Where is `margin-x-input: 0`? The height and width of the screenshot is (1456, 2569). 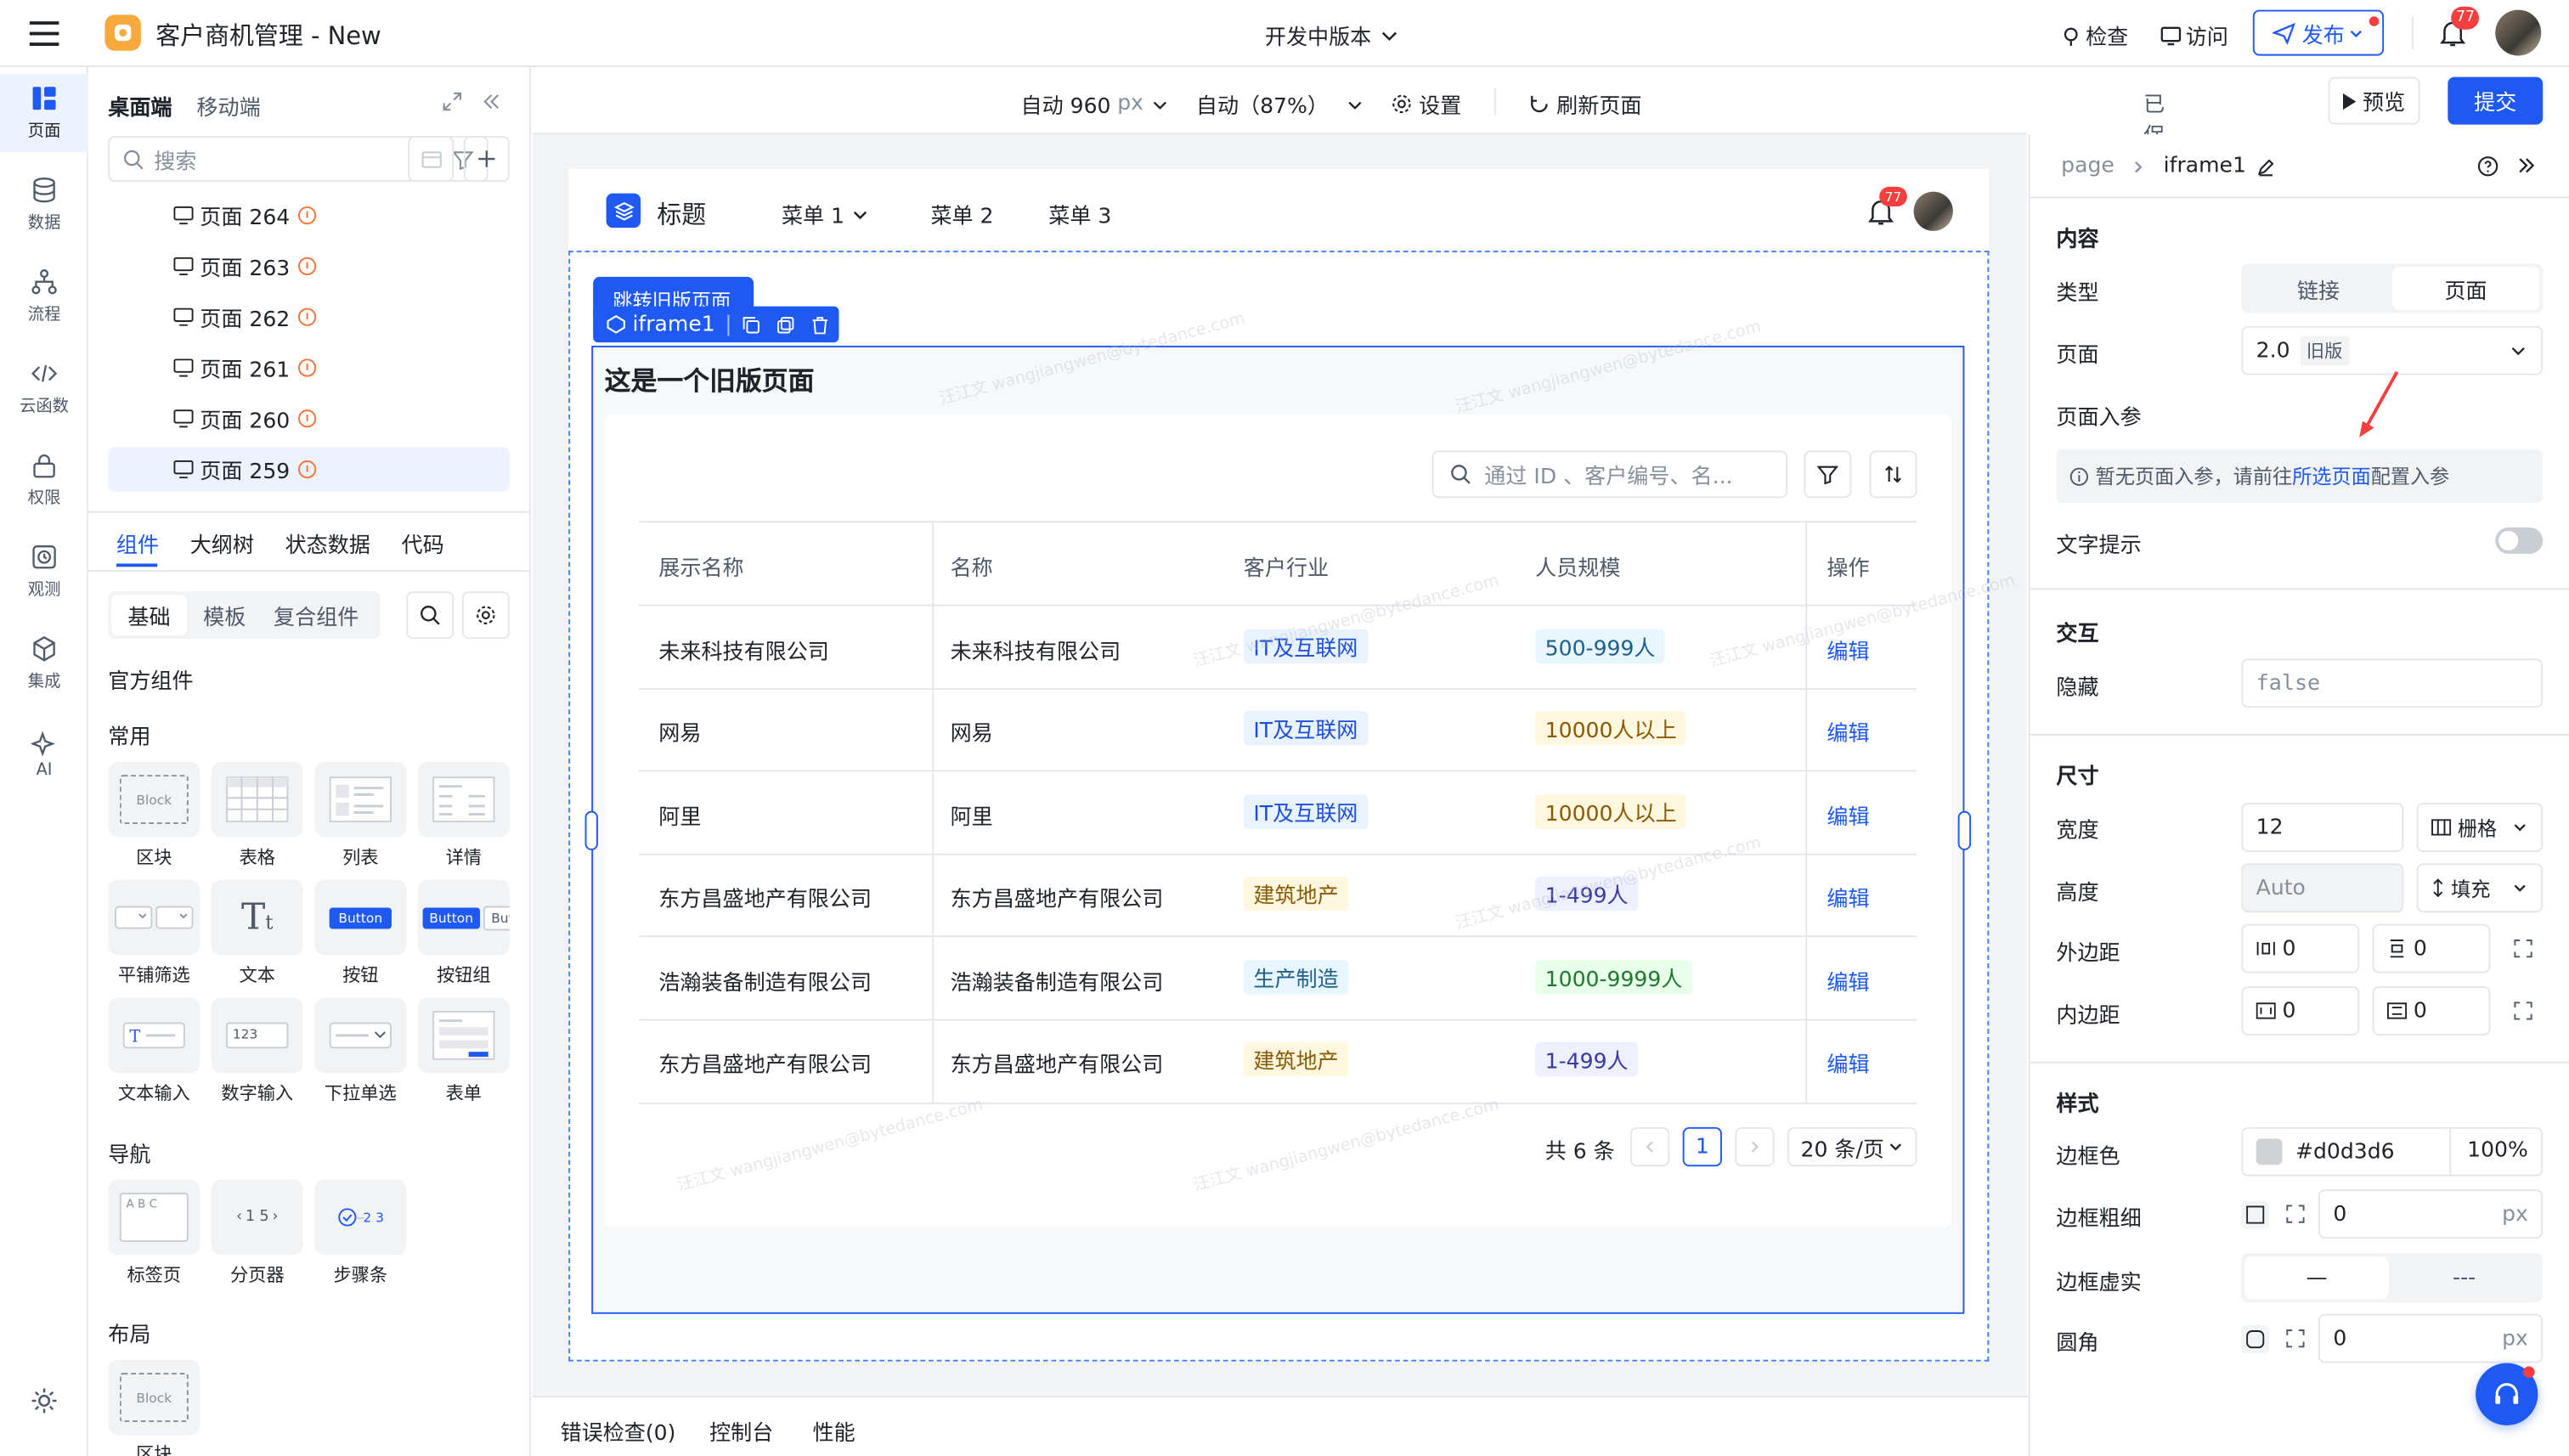 margin-x-input: 0 is located at coordinates (2300, 948).